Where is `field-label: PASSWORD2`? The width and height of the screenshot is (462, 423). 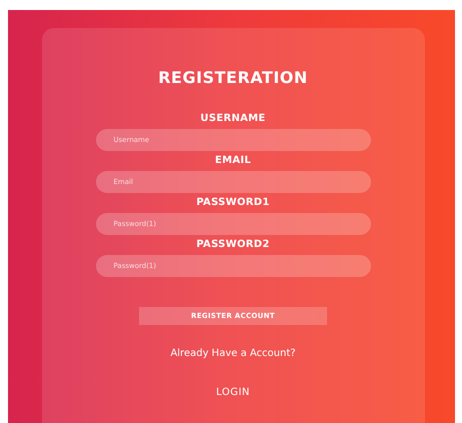 field-label: PASSWORD2 is located at coordinates (233, 244).